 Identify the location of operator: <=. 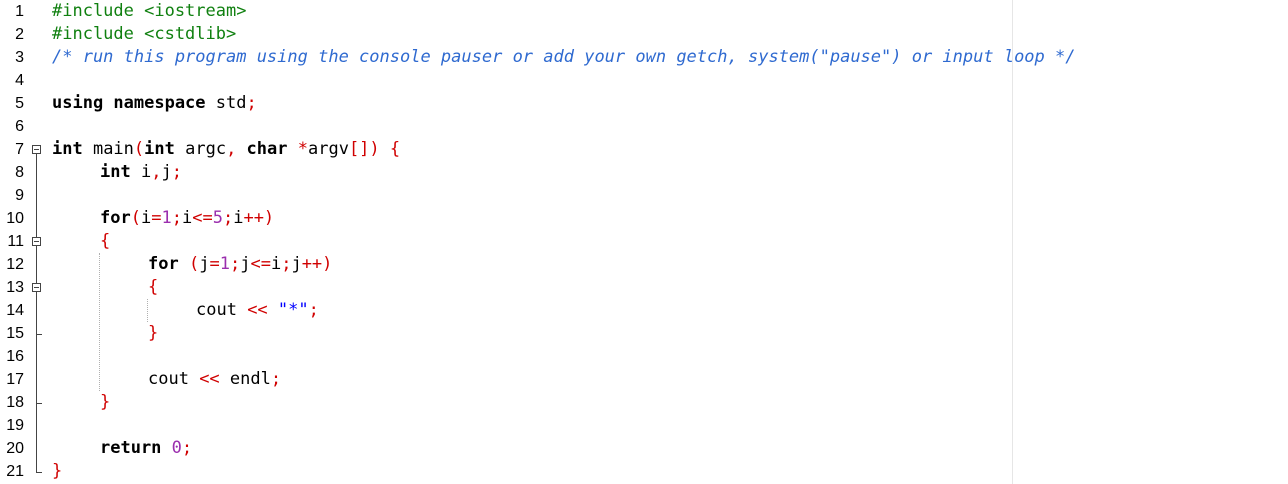
(202, 218).